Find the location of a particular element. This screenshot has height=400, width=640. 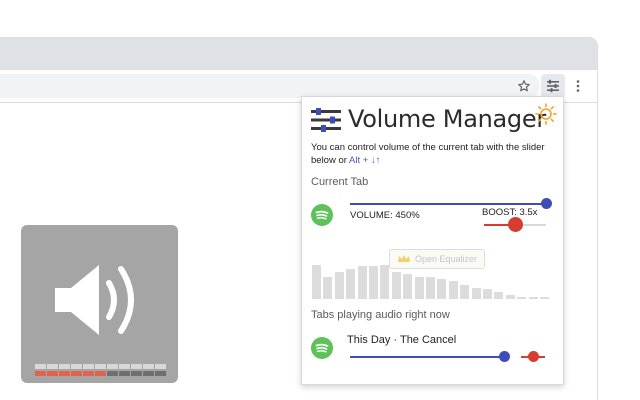

hotkey-text: Alt + ↓↑ is located at coordinates (365, 160).